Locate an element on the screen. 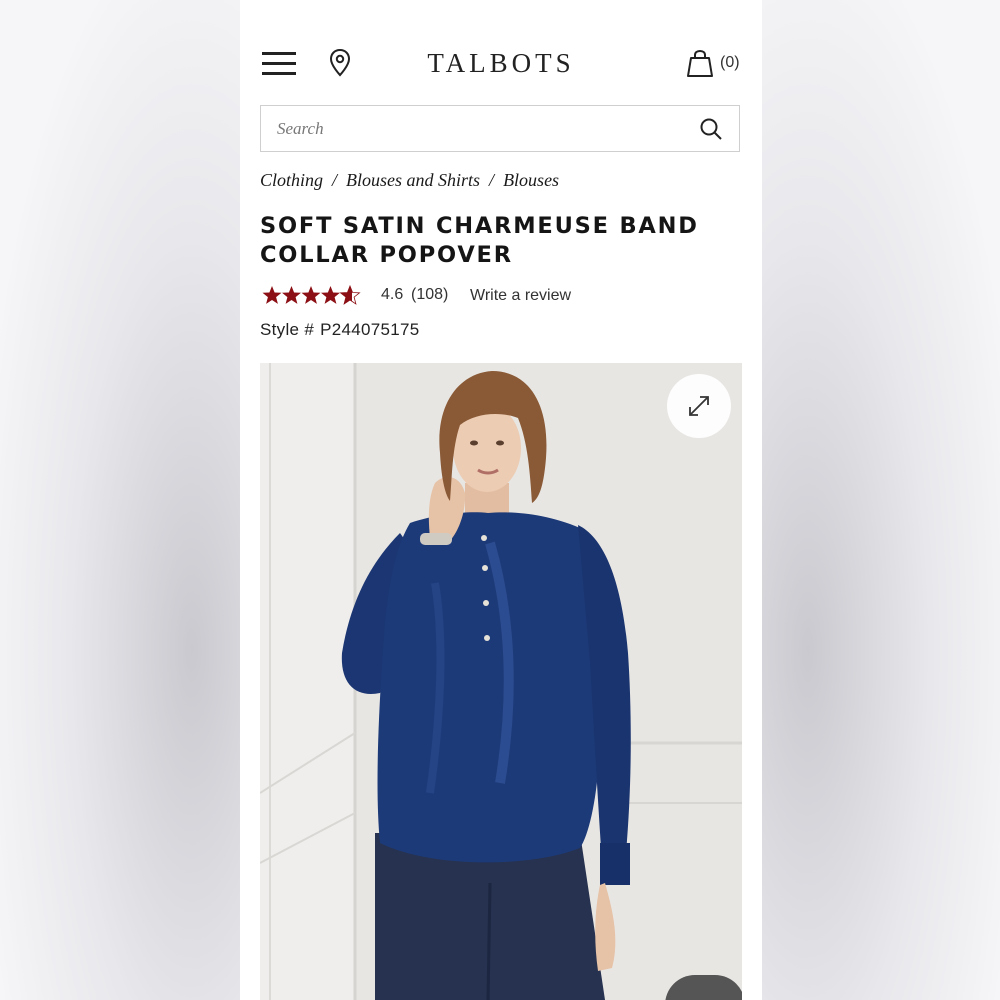 Image resolution: width=1000 pixels, height=1000 pixels. write-review-link: Write a review is located at coordinates (520, 296).